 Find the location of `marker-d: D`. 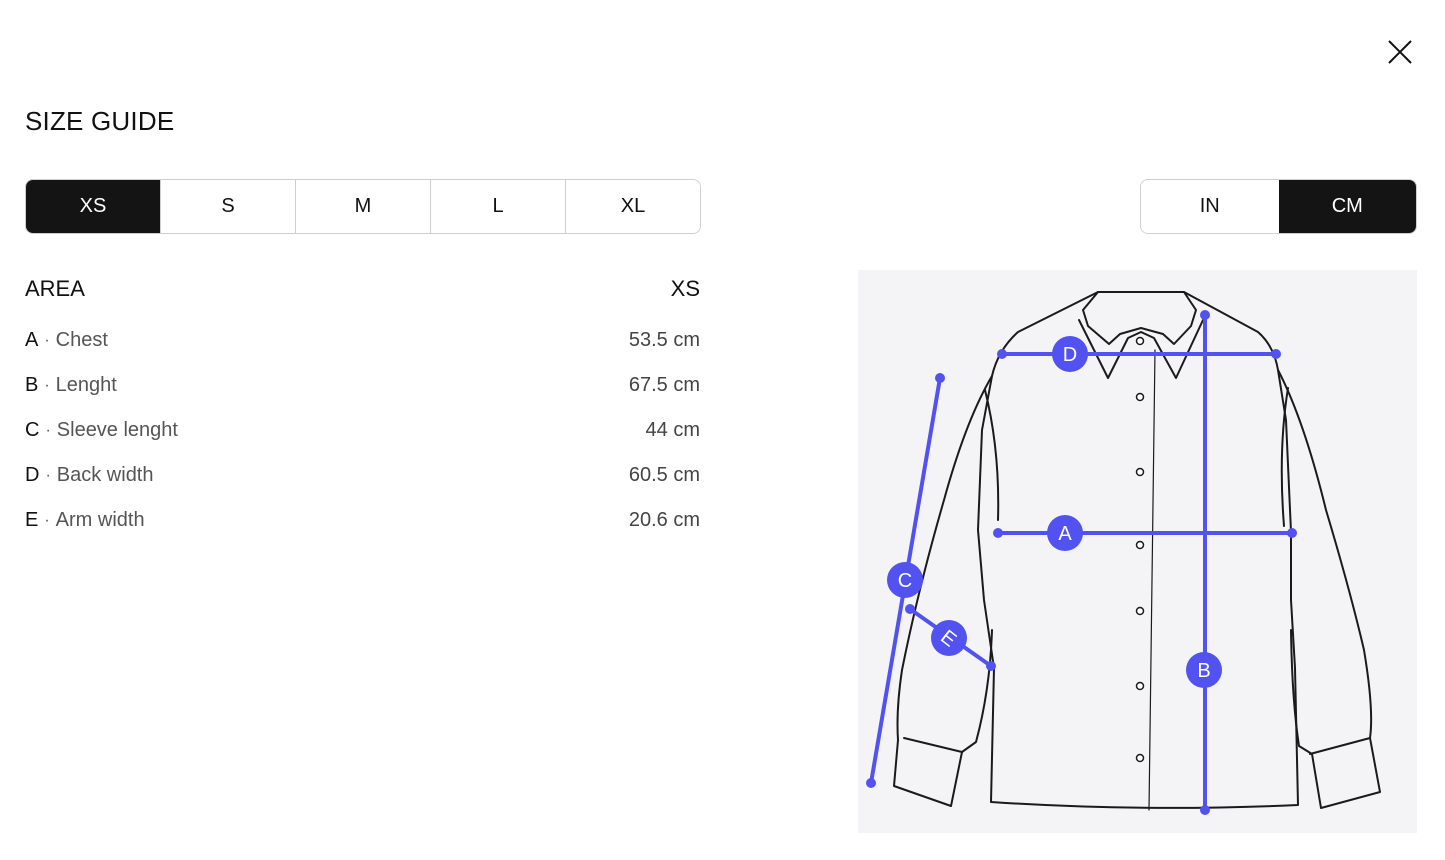

marker-d: D is located at coordinates (1070, 354).